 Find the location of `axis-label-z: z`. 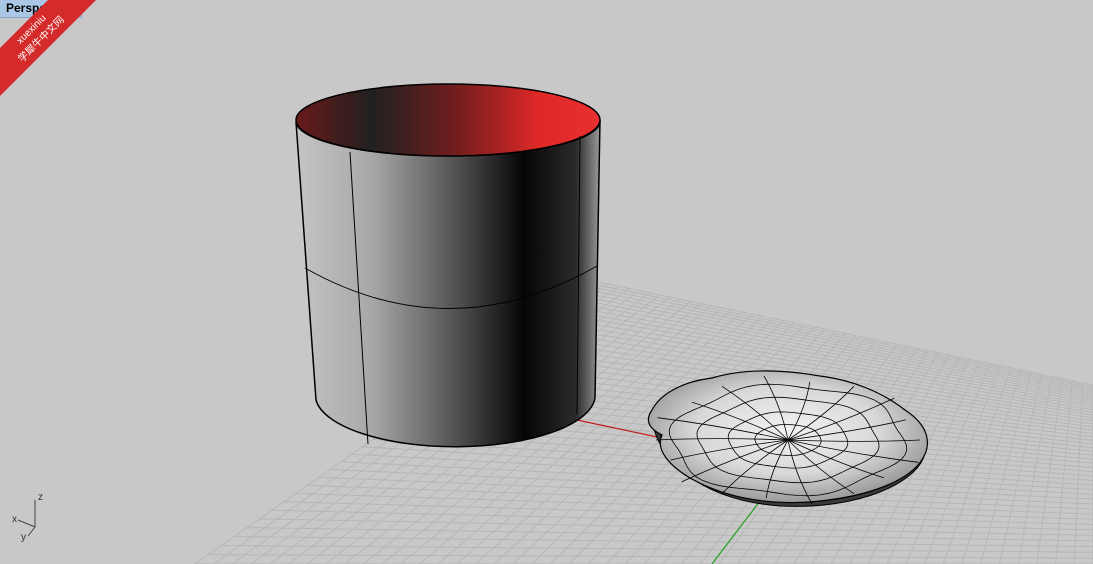

axis-label-z: z is located at coordinates (40, 497).